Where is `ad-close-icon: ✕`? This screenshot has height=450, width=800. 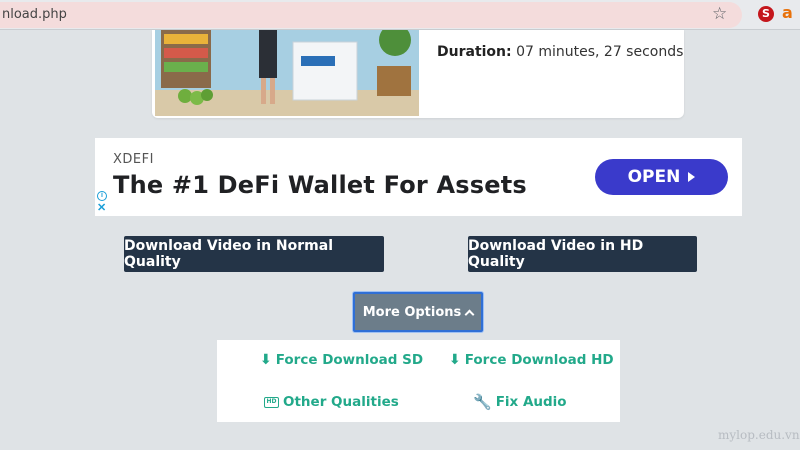 ad-close-icon: ✕ is located at coordinates (101, 208).